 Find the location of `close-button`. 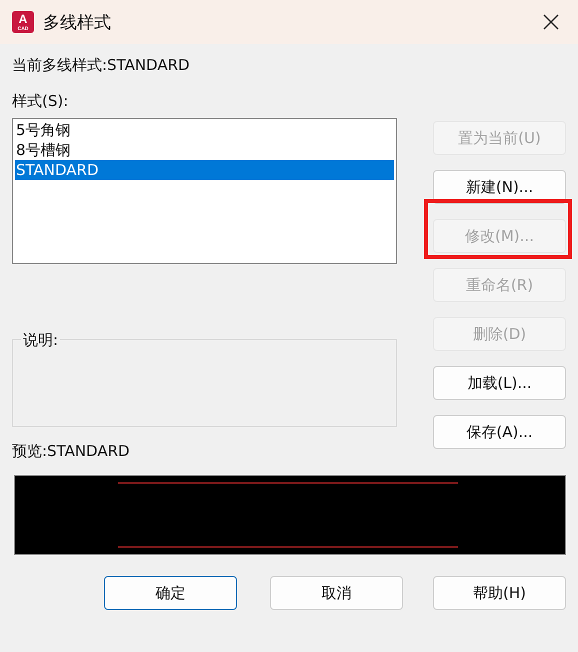

close-button is located at coordinates (551, 22).